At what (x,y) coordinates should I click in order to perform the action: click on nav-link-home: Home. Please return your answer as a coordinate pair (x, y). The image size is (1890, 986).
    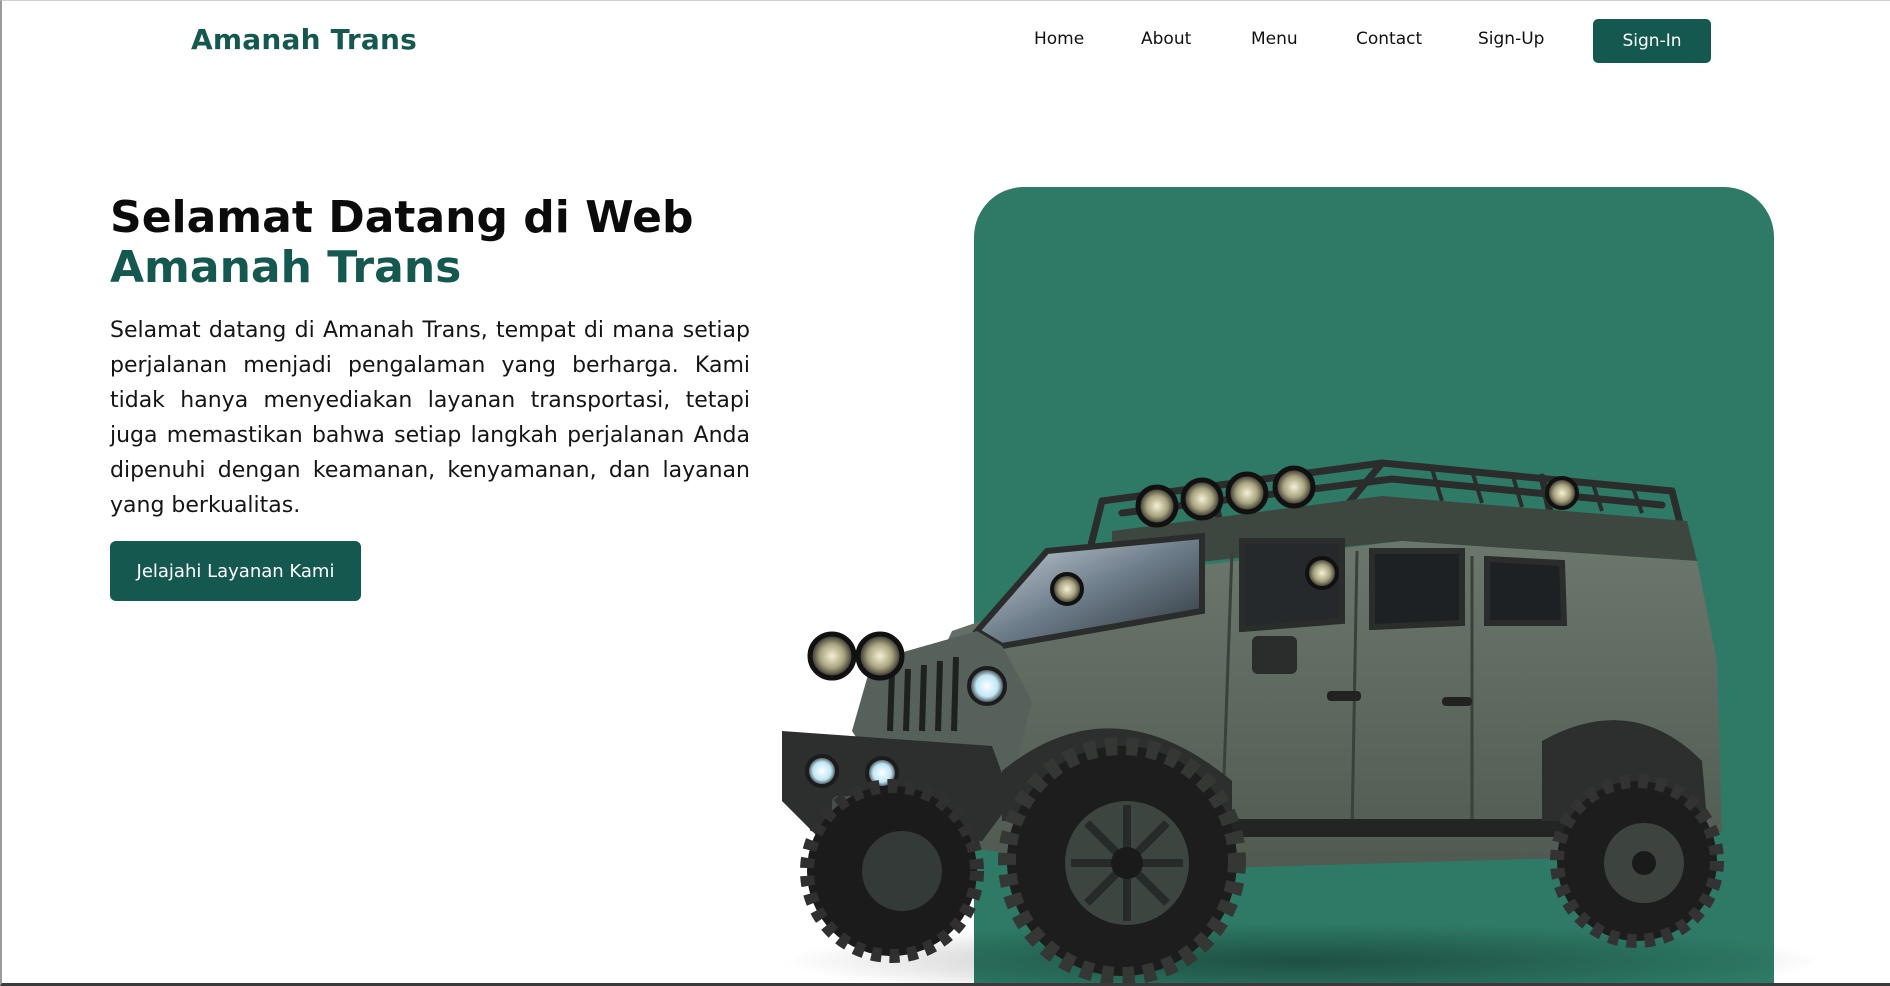
    Looking at the image, I should click on (1059, 39).